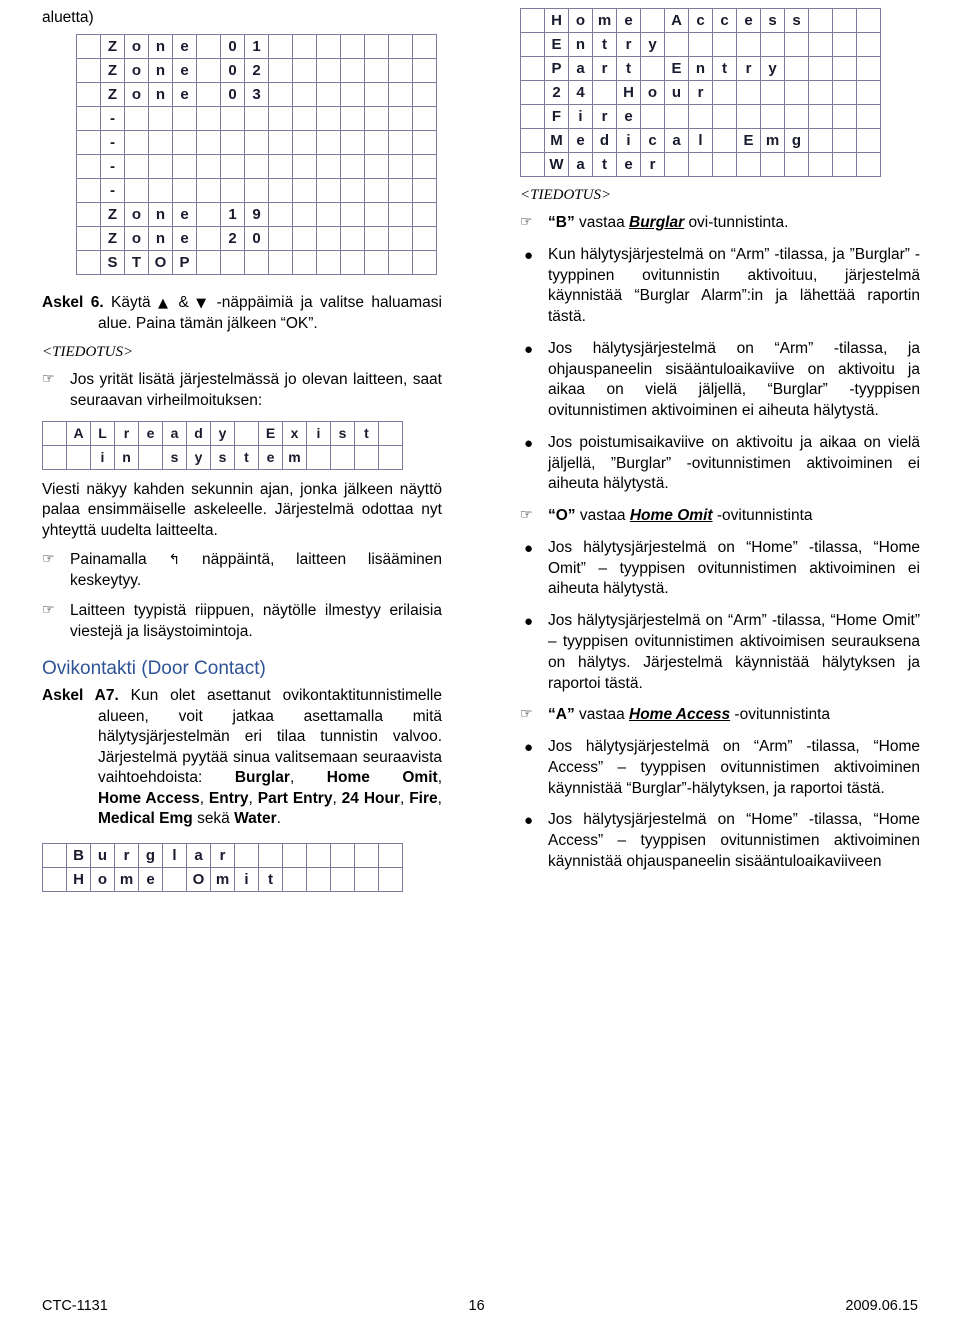 The image size is (960, 1328). I want to click on lcd-cell: 9, so click(256, 215).